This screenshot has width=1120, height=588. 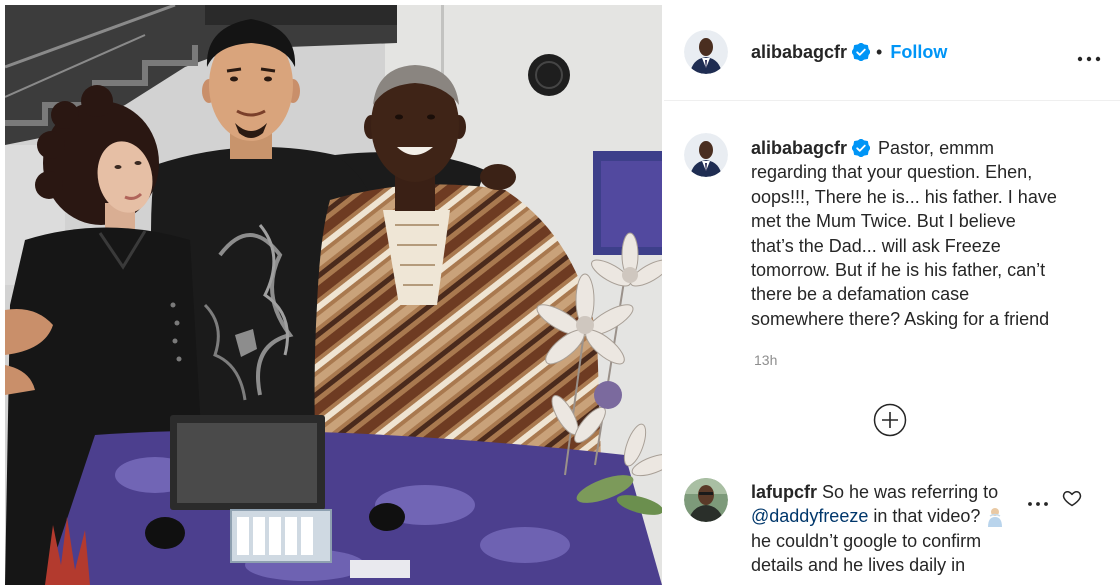 I want to click on follow-button: Follow, so click(x=918, y=52).